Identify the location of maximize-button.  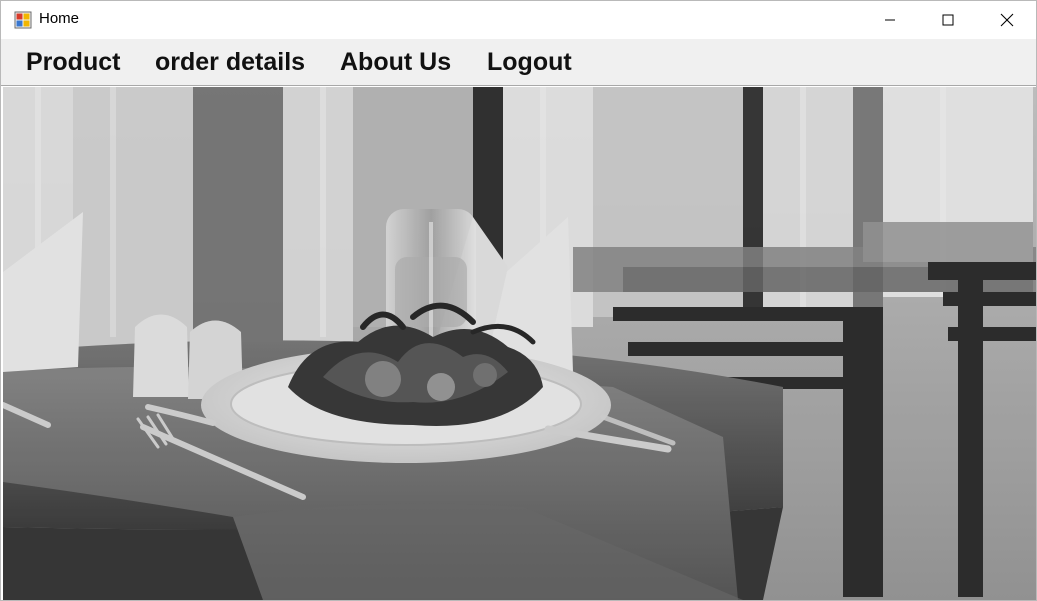
(948, 20).